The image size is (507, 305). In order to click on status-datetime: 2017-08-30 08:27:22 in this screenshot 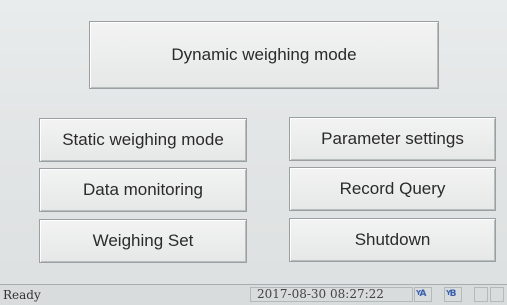, I will do `click(331, 294)`.